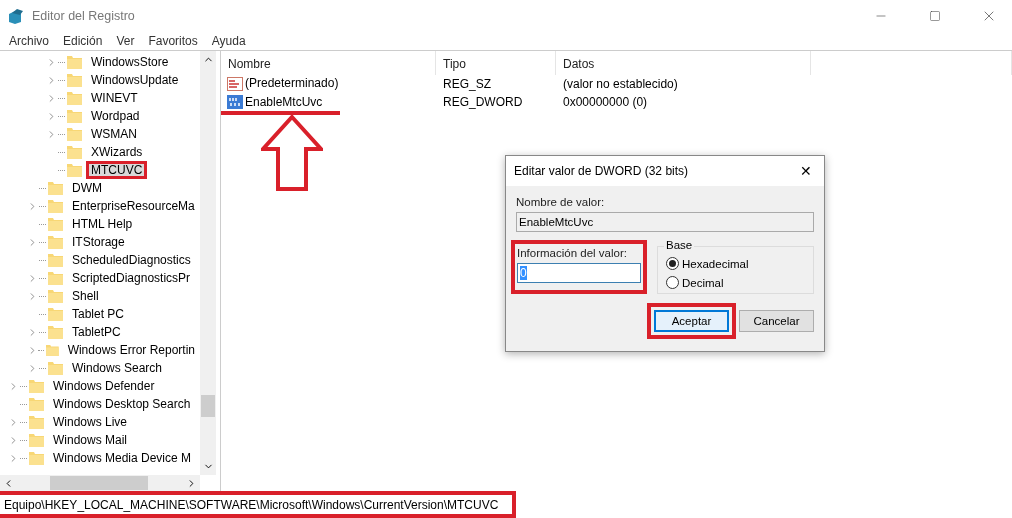 This screenshot has width=1012, height=518. I want to click on value-name: (Predeterminado), so click(292, 84).